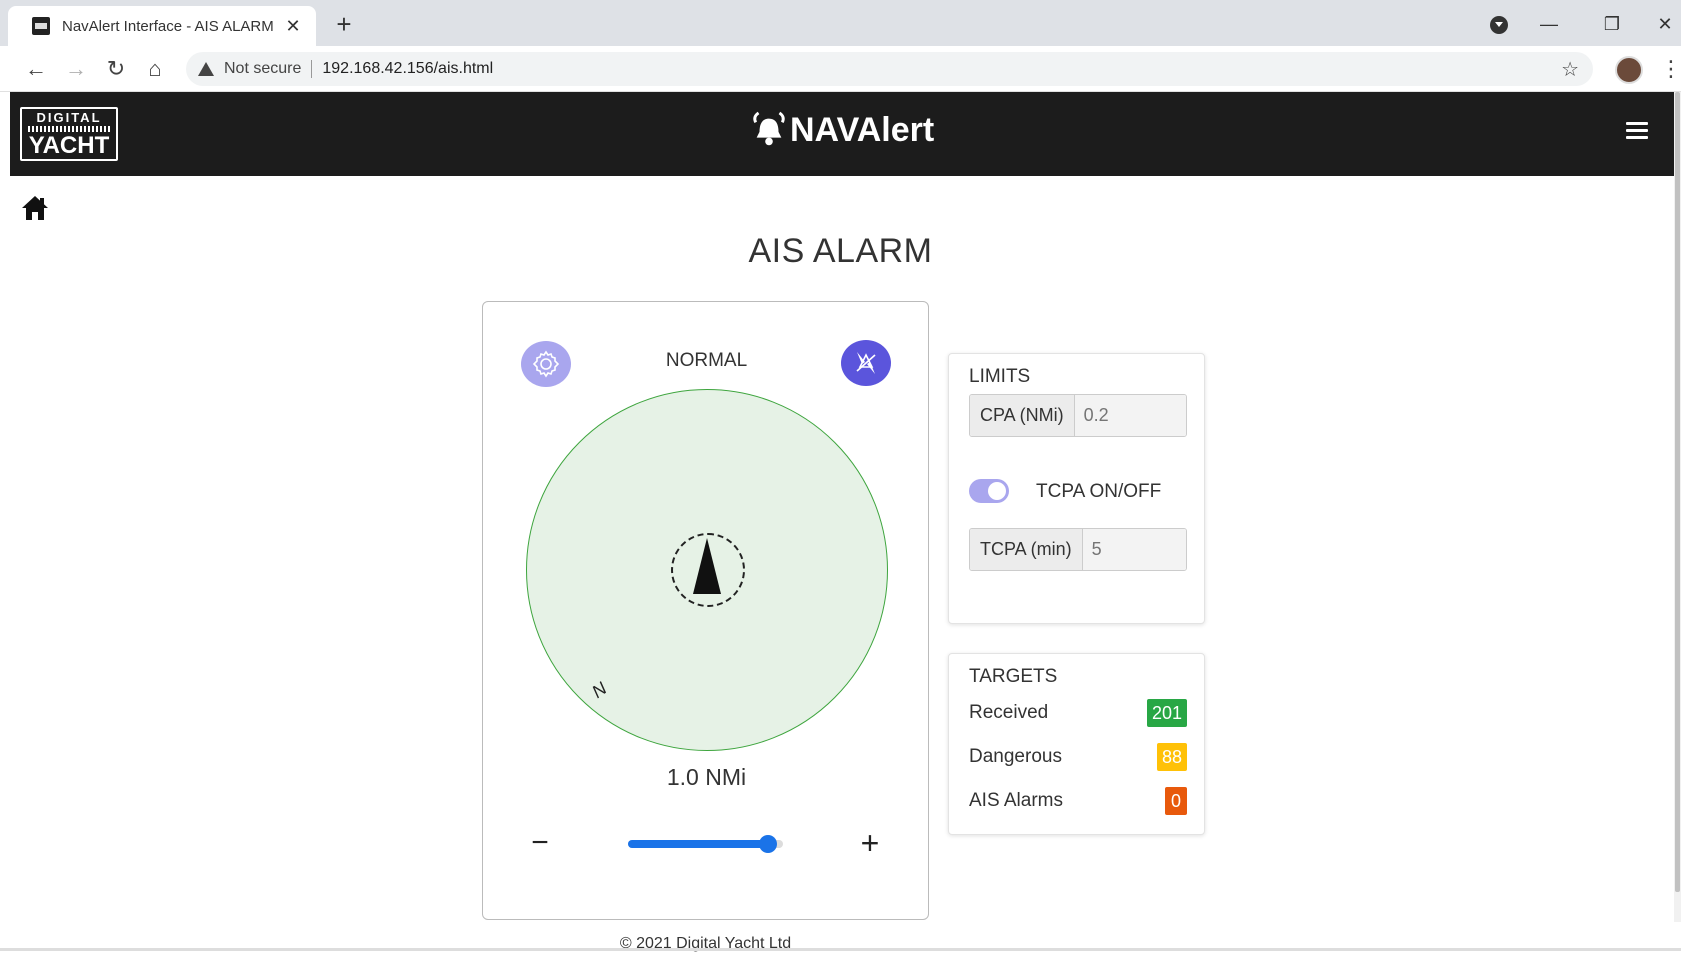  What do you see at coordinates (344, 24) in the screenshot?
I see `new-tab-button: +` at bounding box center [344, 24].